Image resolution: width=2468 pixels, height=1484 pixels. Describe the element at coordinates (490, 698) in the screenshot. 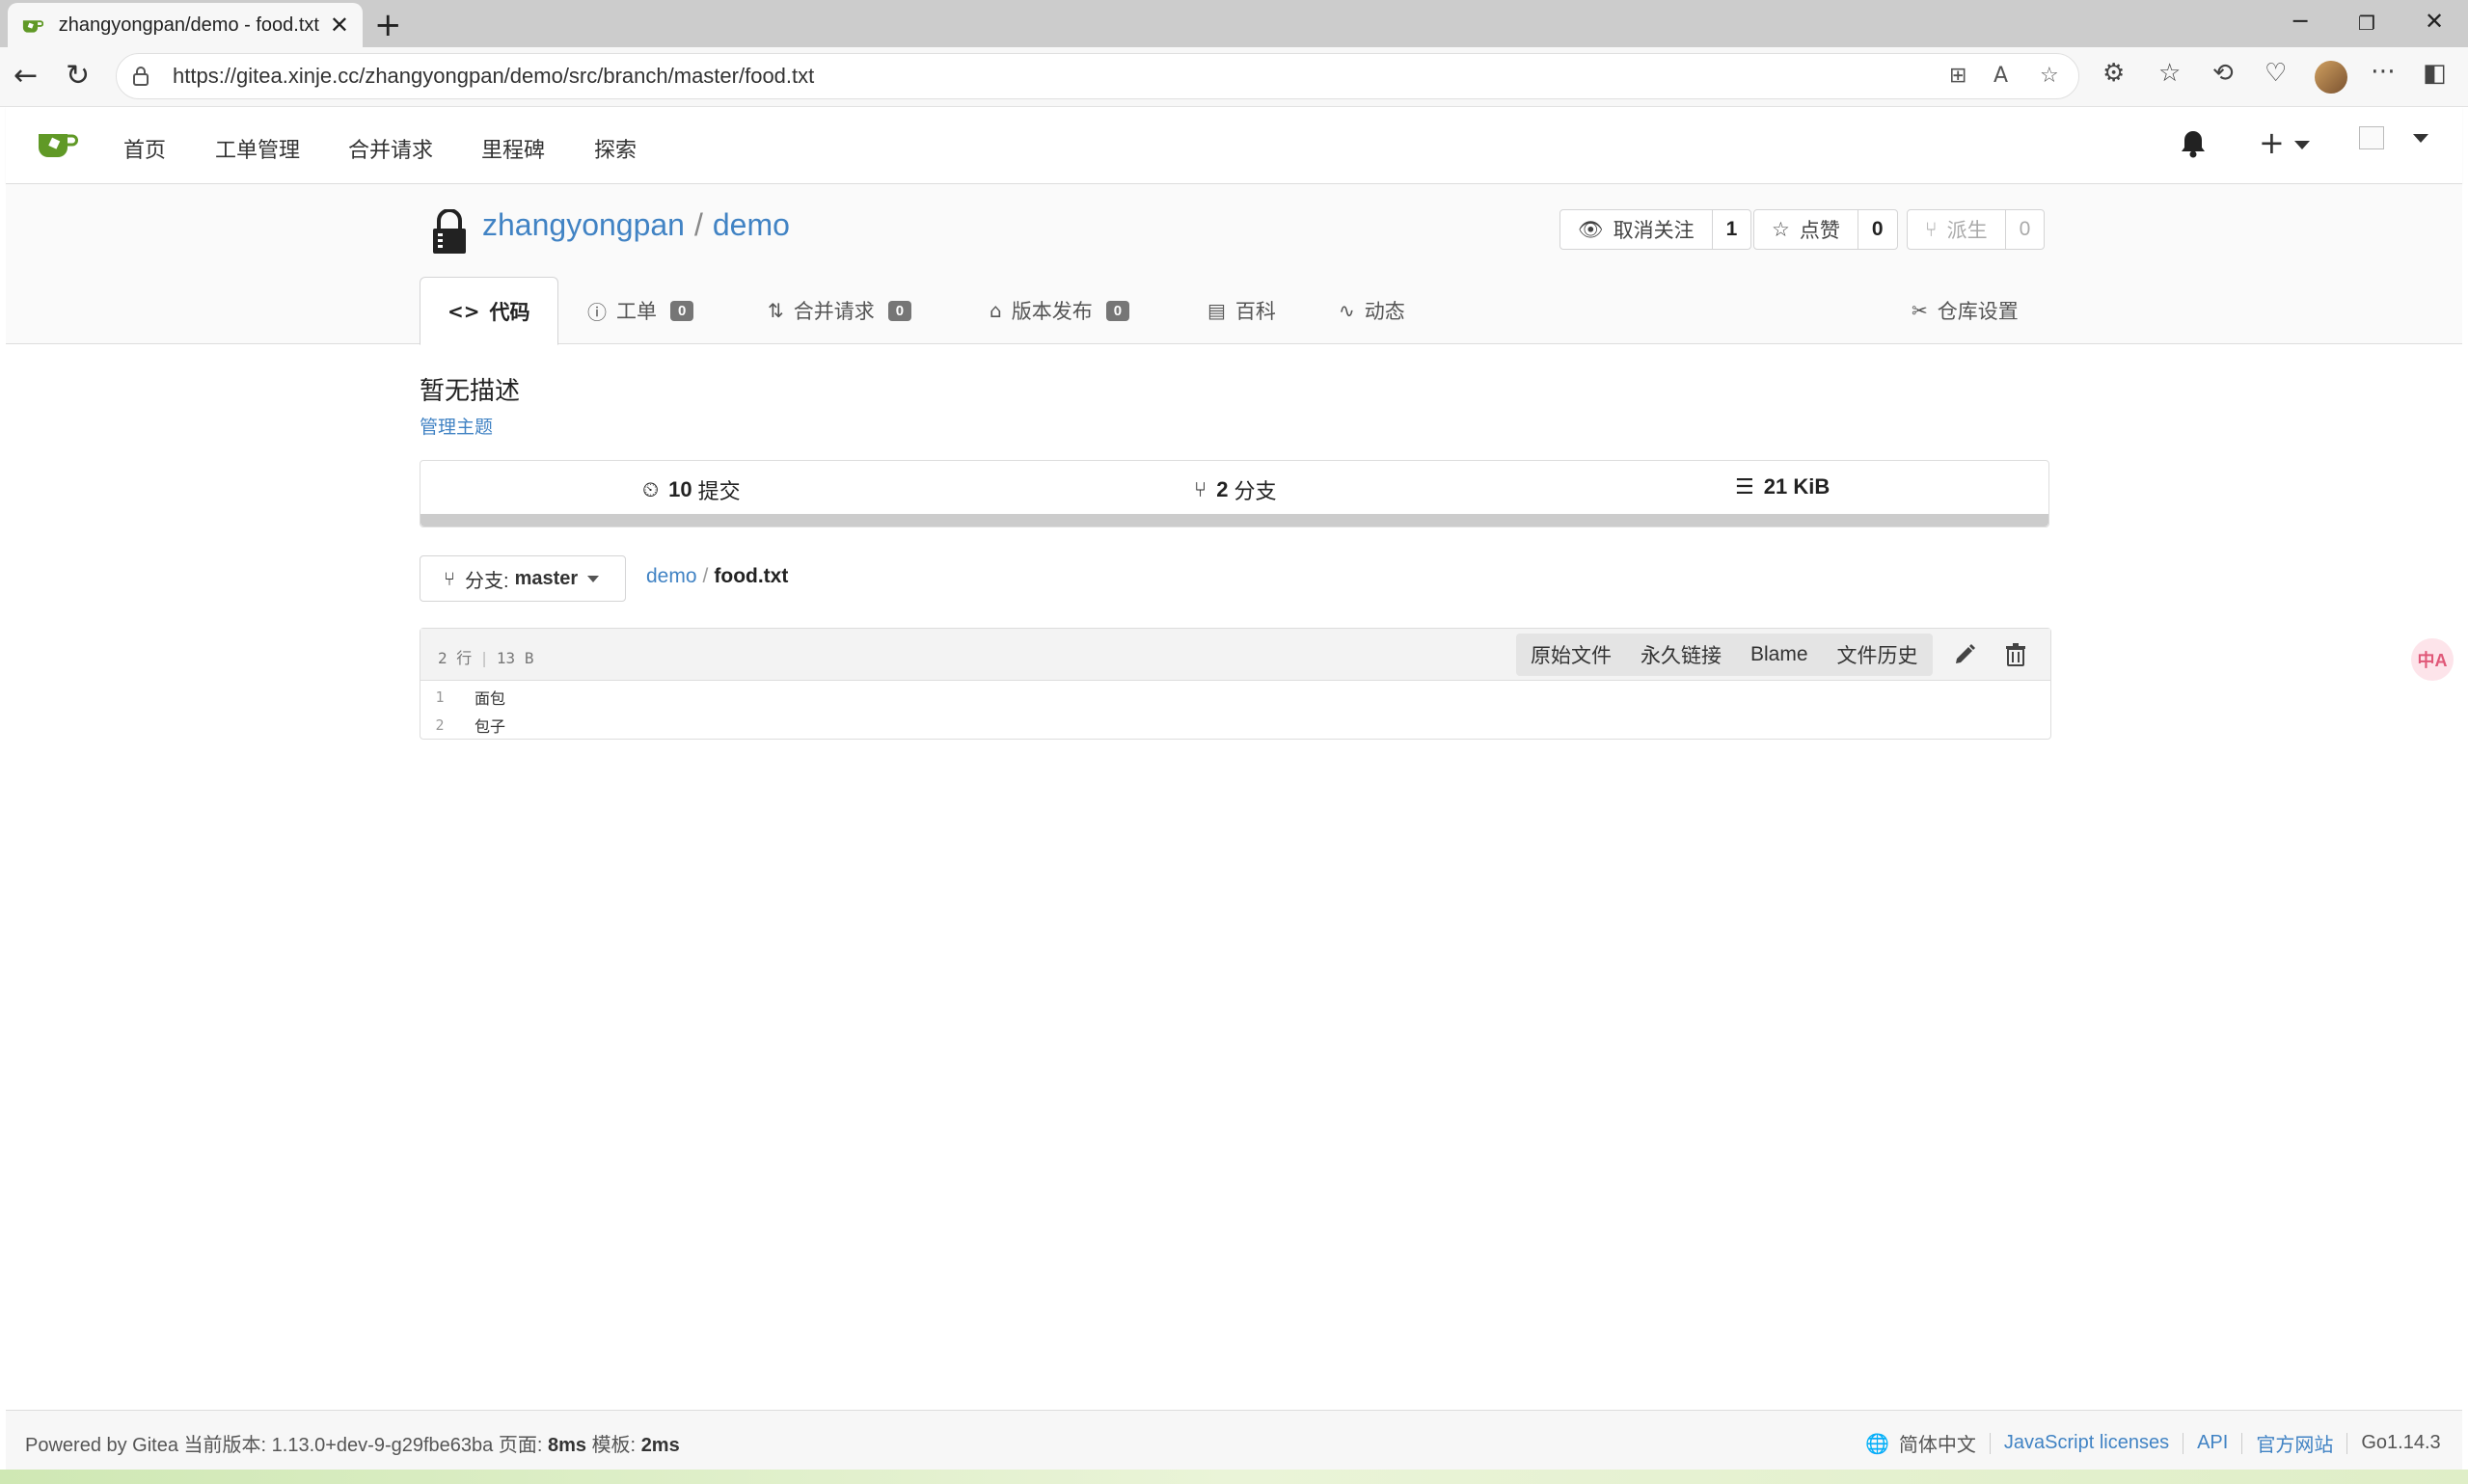

I see `line-content: 面包` at that location.